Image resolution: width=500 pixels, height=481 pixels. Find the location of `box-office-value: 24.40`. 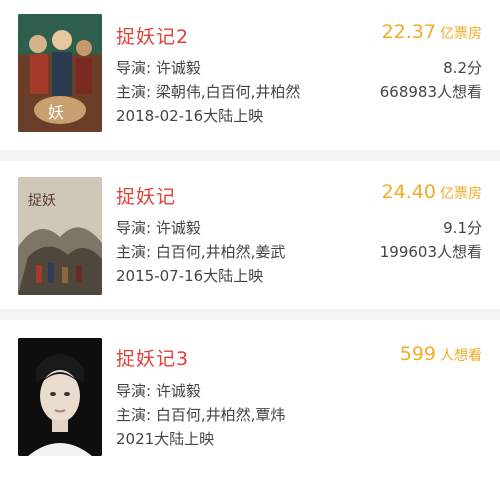

box-office-value: 24.40 is located at coordinates (408, 192).